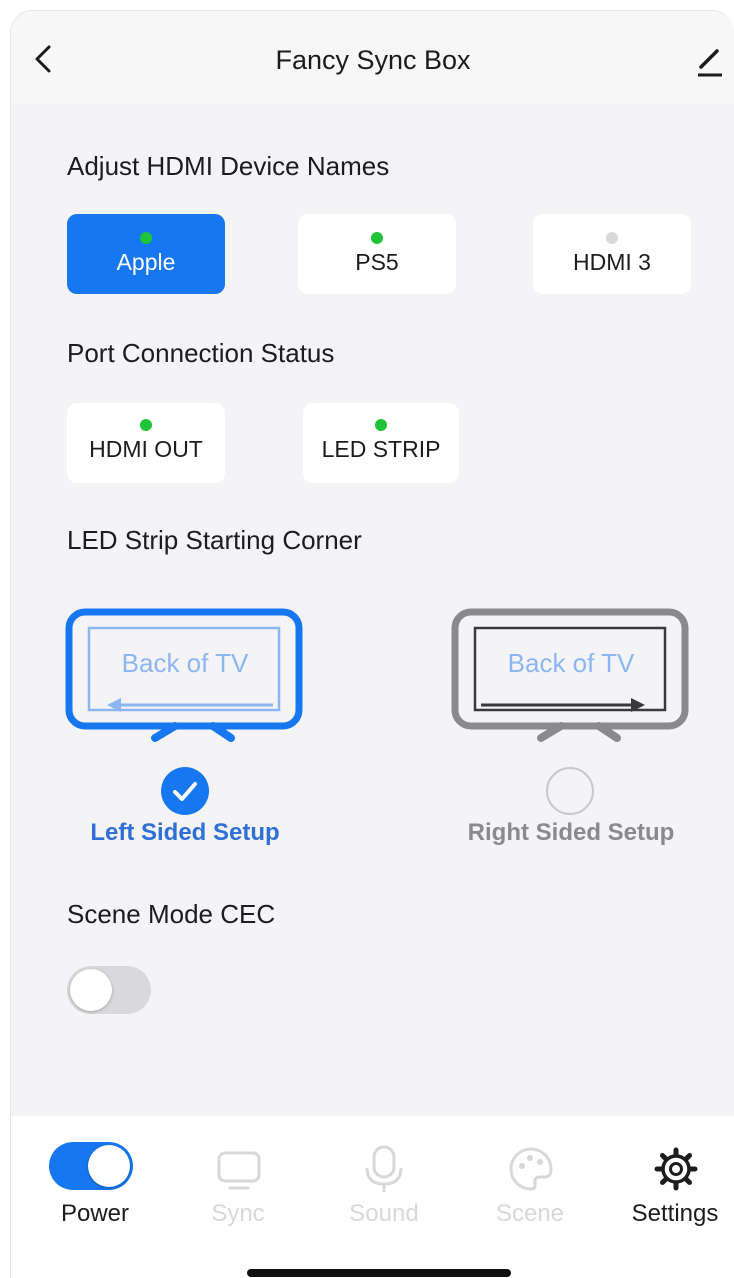  What do you see at coordinates (146, 449) in the screenshot?
I see `port-label: HDMI OUT` at bounding box center [146, 449].